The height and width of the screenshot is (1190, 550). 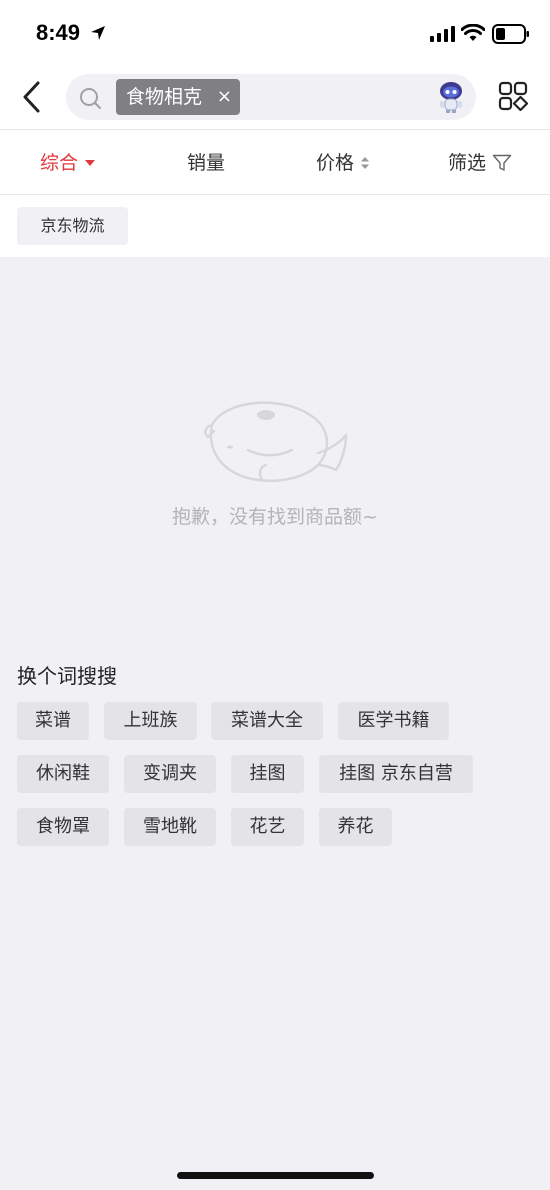 I want to click on tab-sales-label: 销量, so click(x=206, y=163).